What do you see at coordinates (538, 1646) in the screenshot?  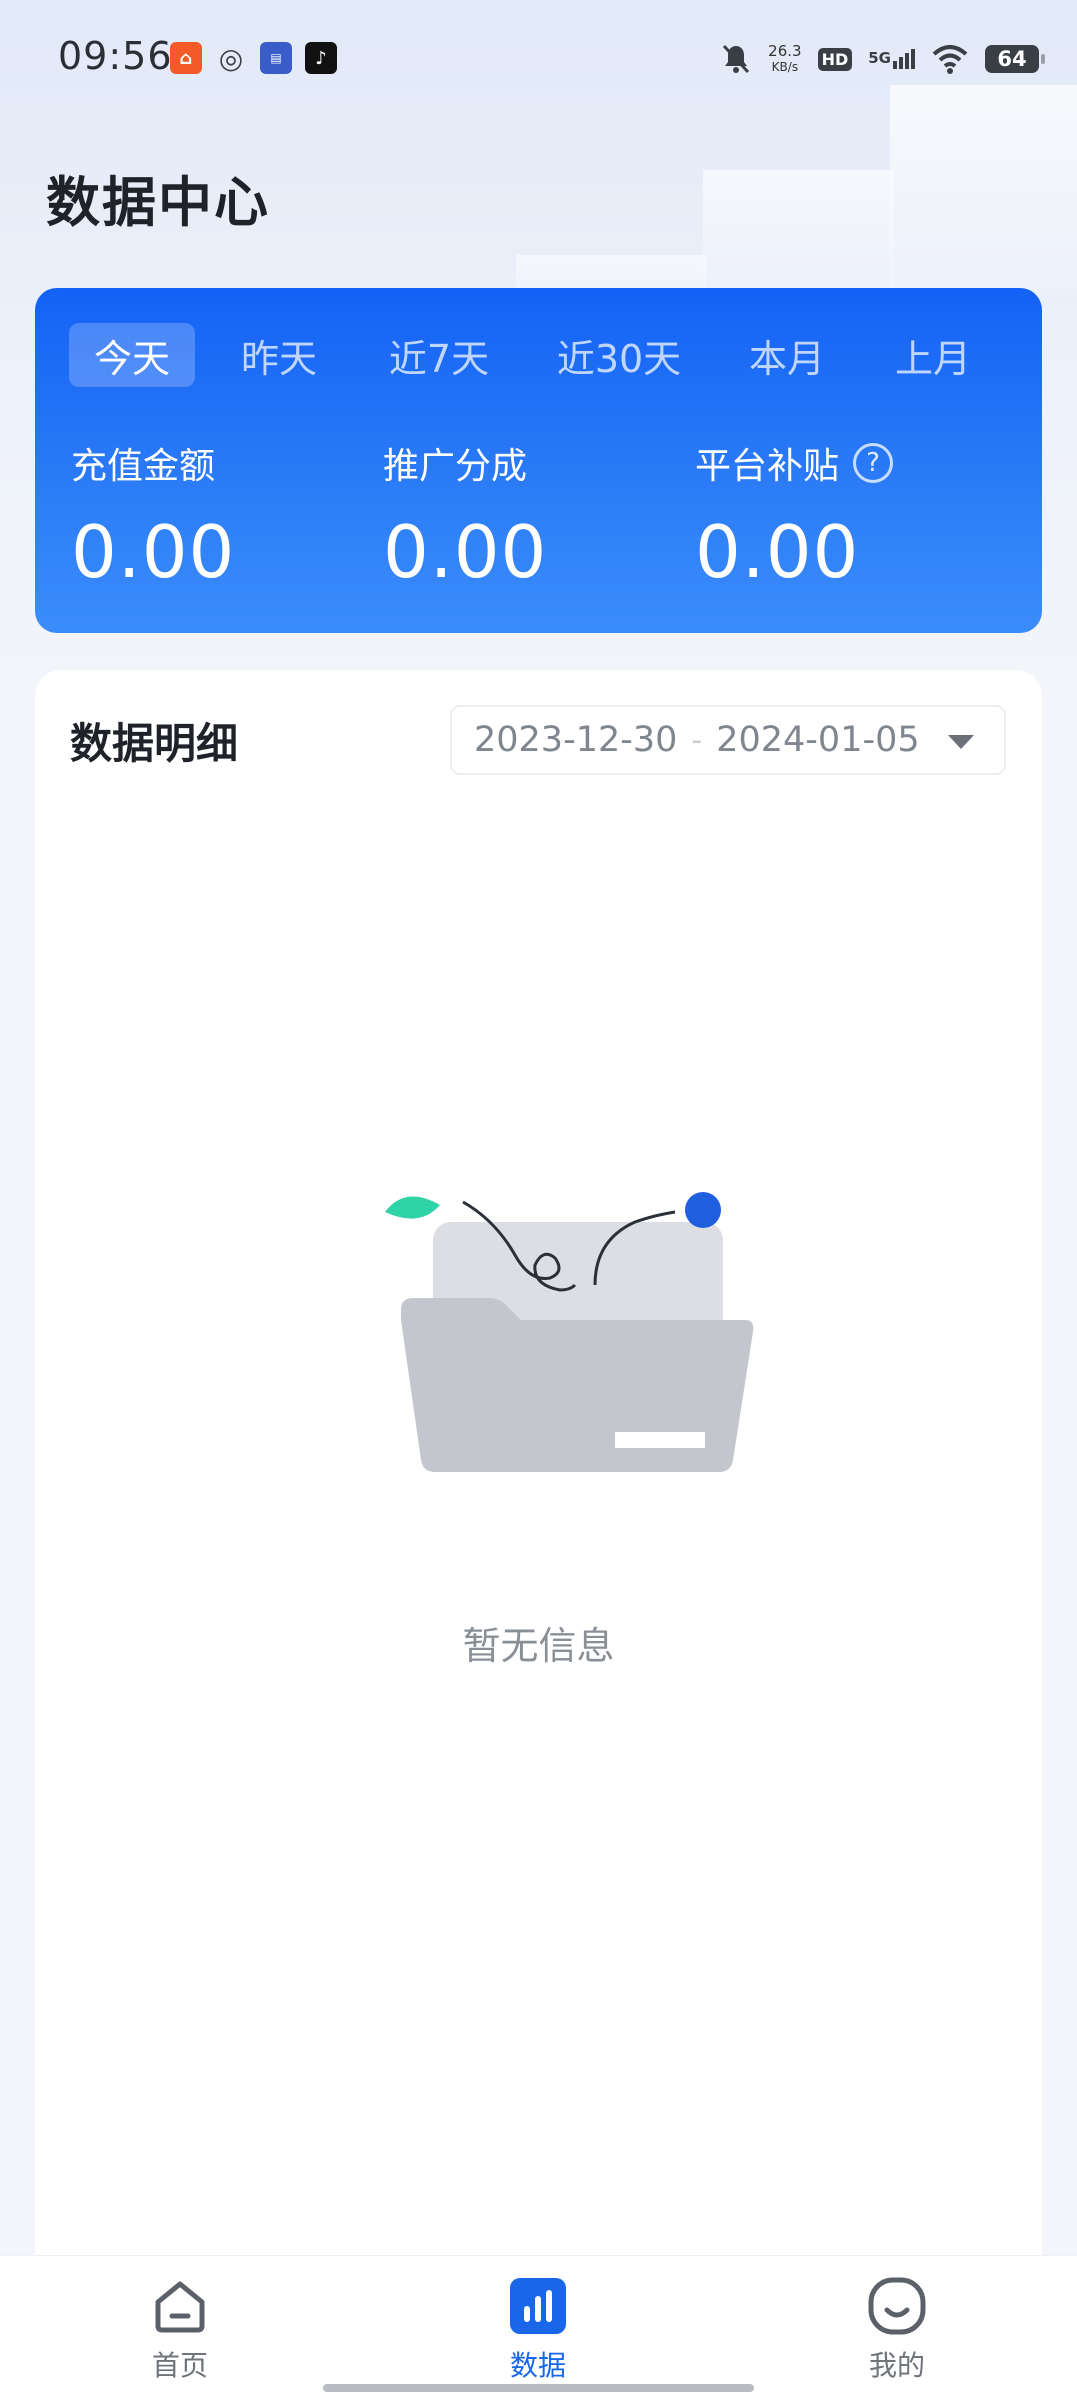 I see `empty-state-text: 暂无信息` at bounding box center [538, 1646].